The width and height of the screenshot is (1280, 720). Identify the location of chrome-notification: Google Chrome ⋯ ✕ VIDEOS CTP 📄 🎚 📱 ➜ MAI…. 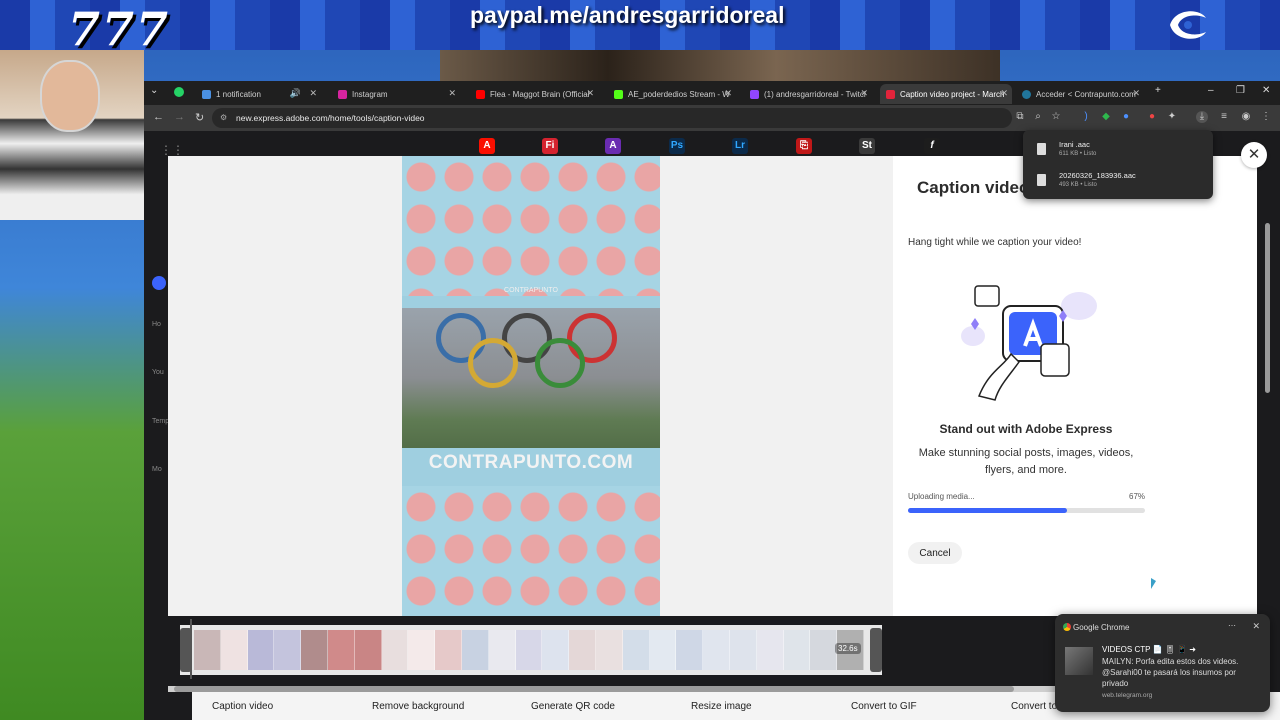
(1162, 663).